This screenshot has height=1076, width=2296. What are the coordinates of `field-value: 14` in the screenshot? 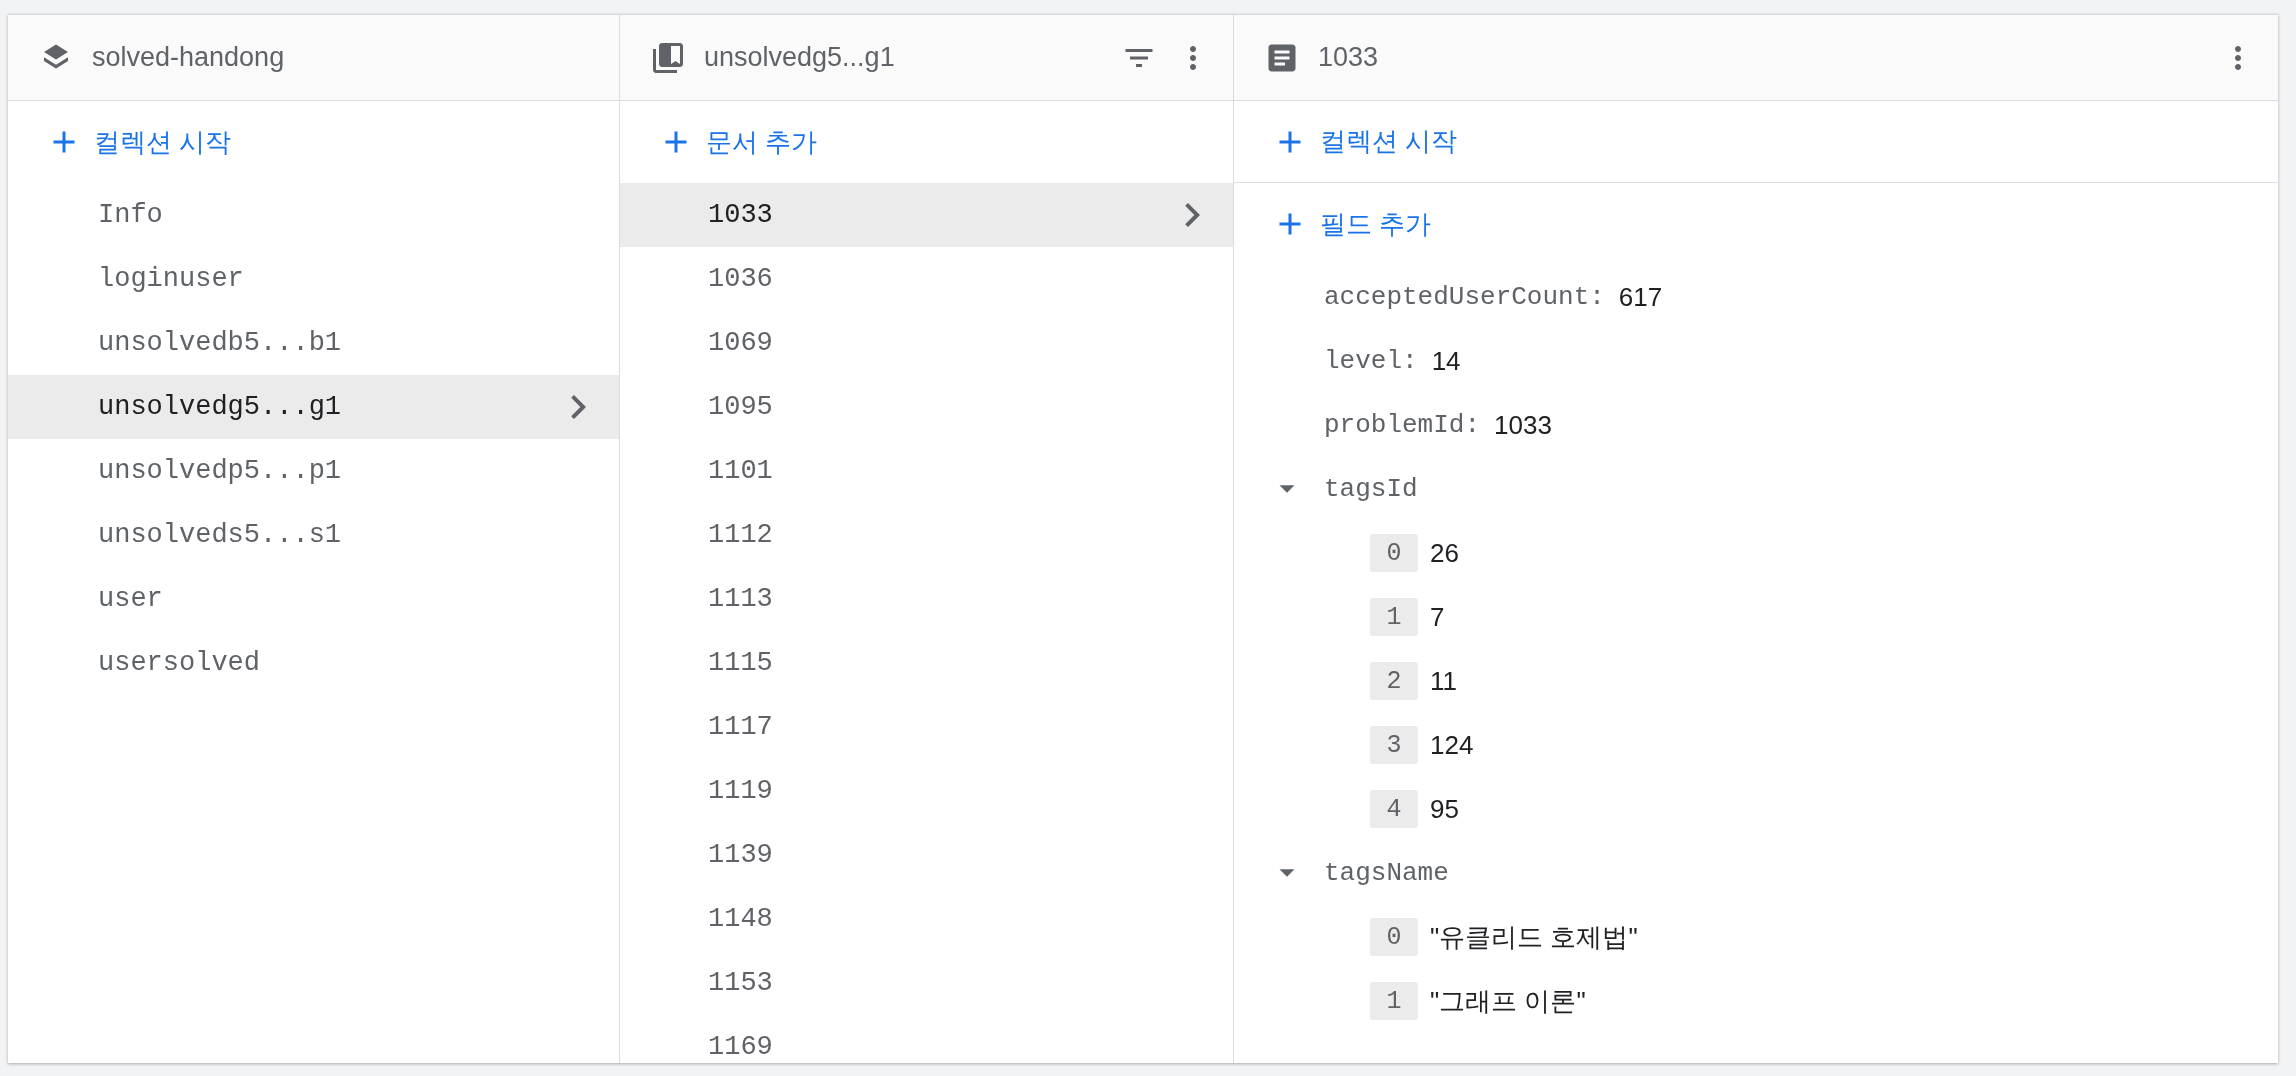 It's located at (1446, 361).